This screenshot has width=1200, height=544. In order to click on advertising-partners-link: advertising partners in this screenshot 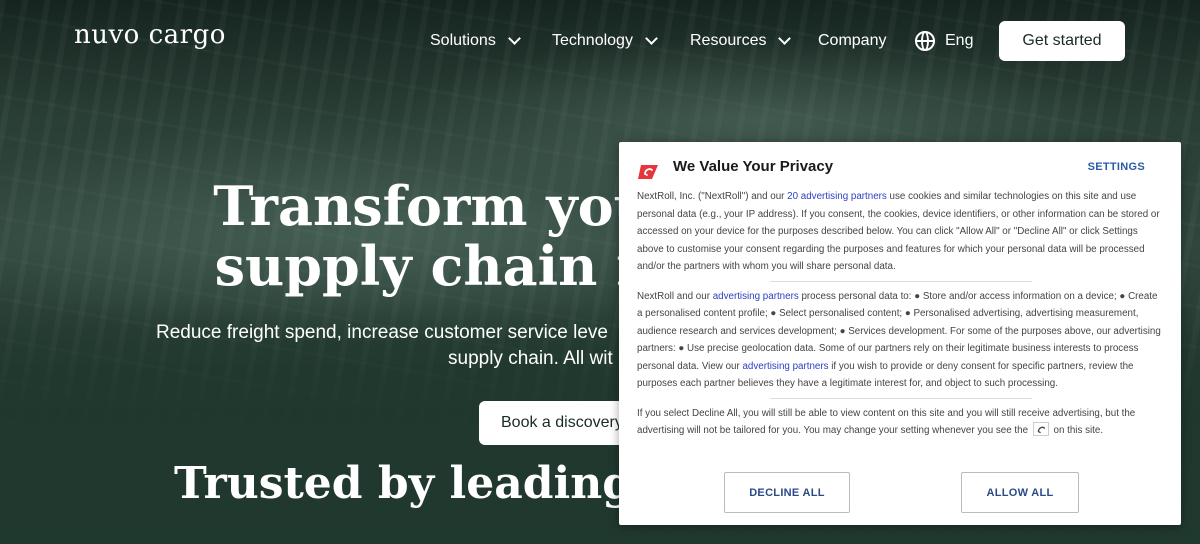, I will do `click(756, 296)`.